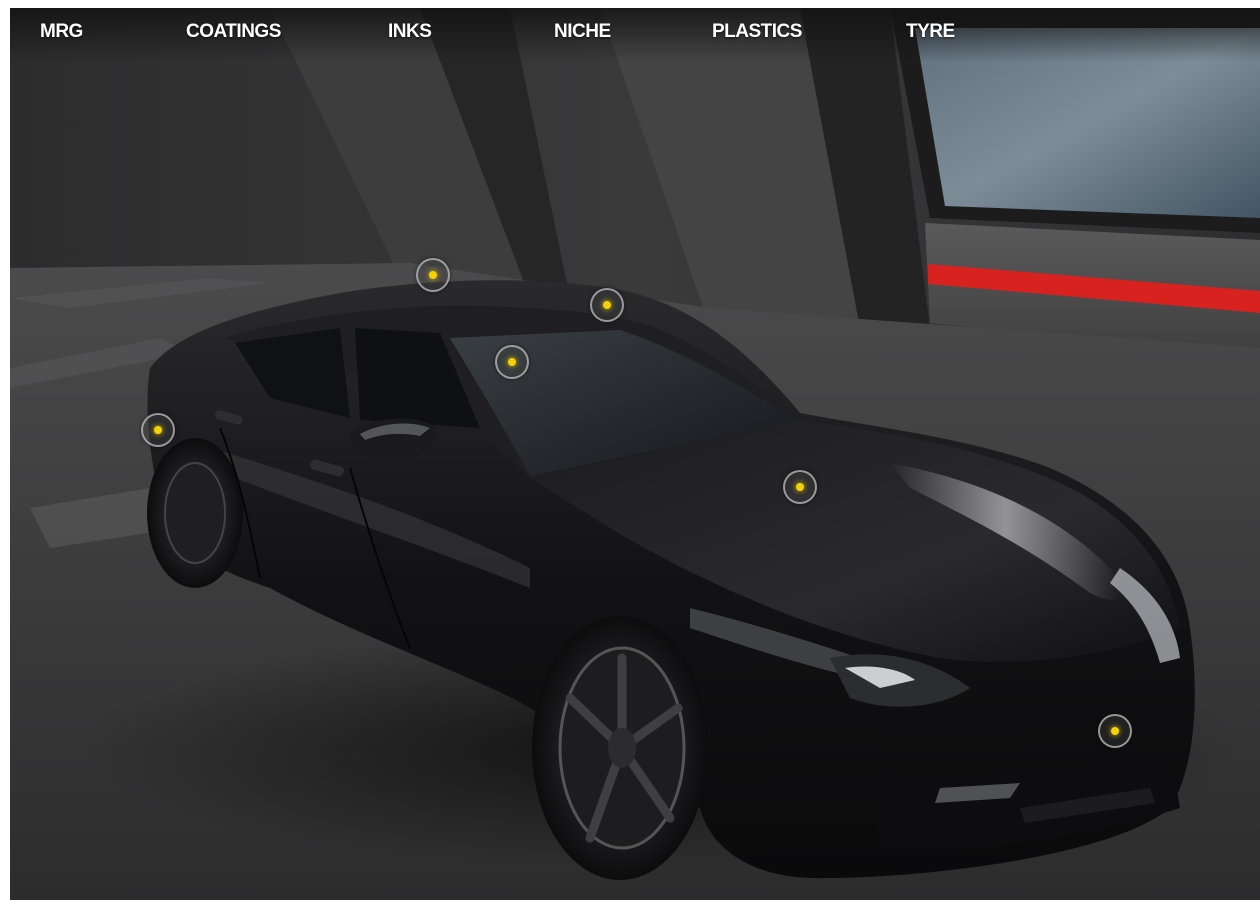 The height and width of the screenshot is (900, 1260). Describe the element at coordinates (410, 32) in the screenshot. I see `nav-item-inks: INKS` at that location.